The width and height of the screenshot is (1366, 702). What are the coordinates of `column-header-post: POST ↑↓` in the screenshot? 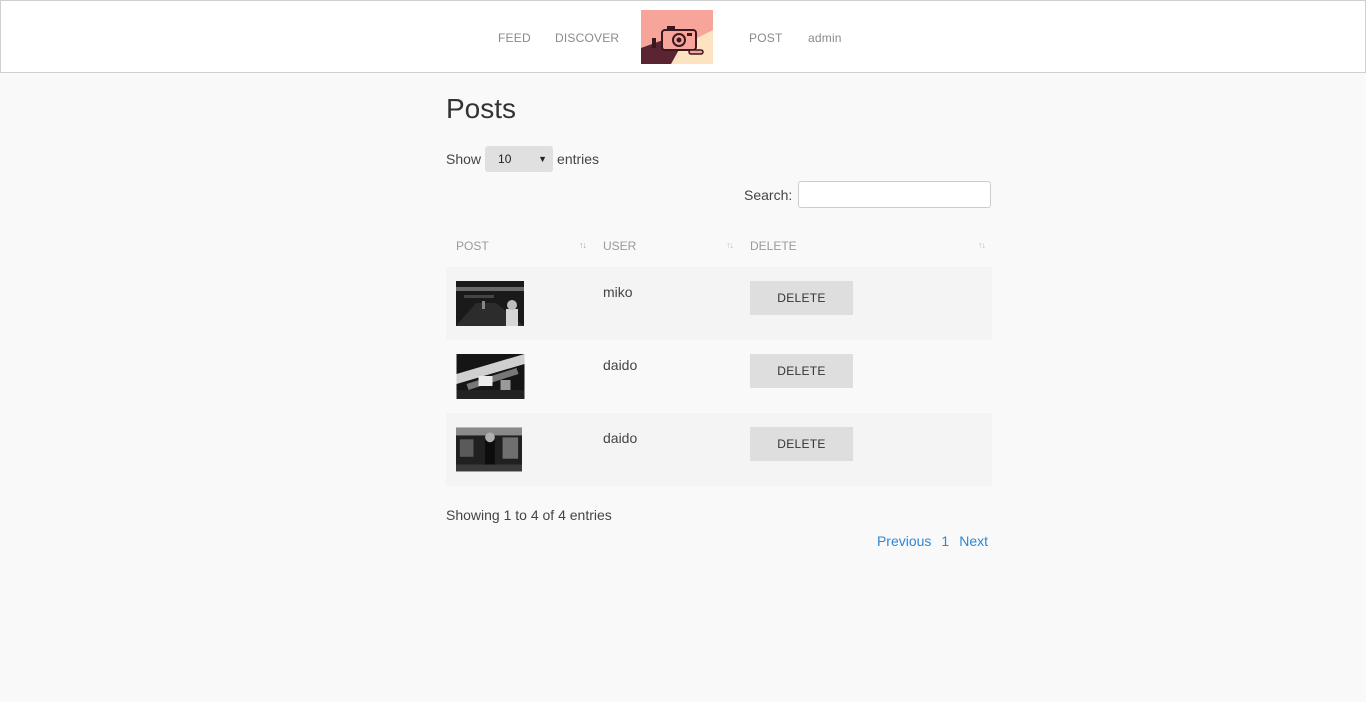 It's located at (519, 246).